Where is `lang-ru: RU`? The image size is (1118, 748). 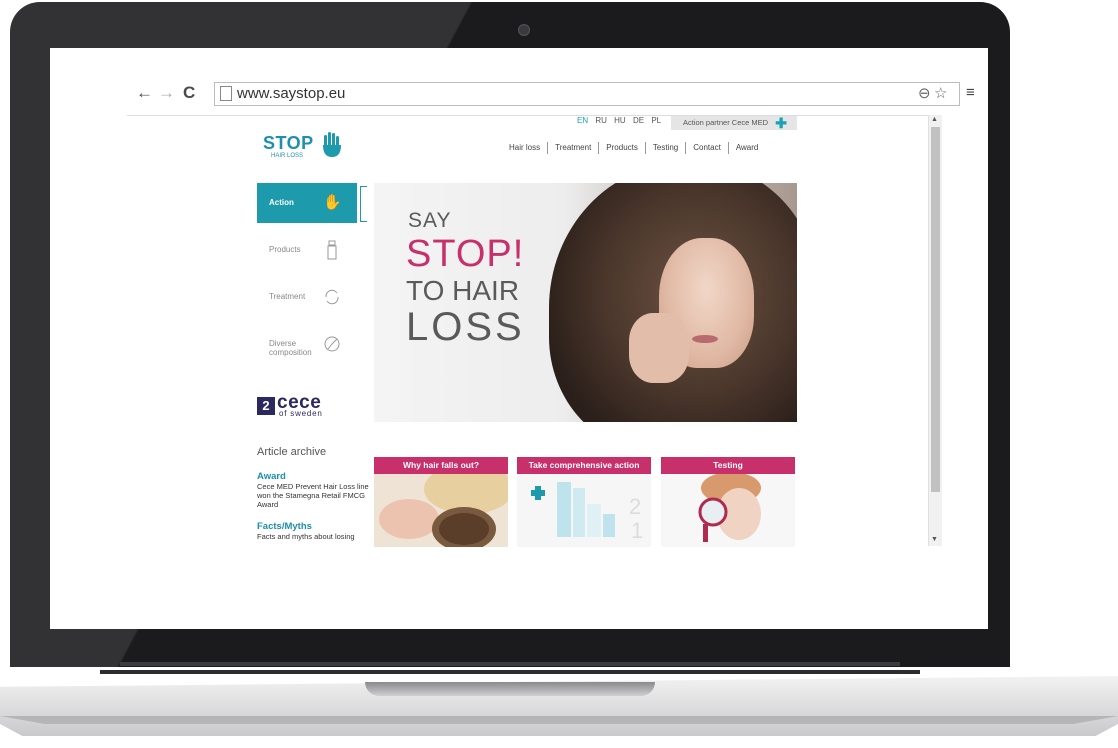 lang-ru: RU is located at coordinates (601, 120).